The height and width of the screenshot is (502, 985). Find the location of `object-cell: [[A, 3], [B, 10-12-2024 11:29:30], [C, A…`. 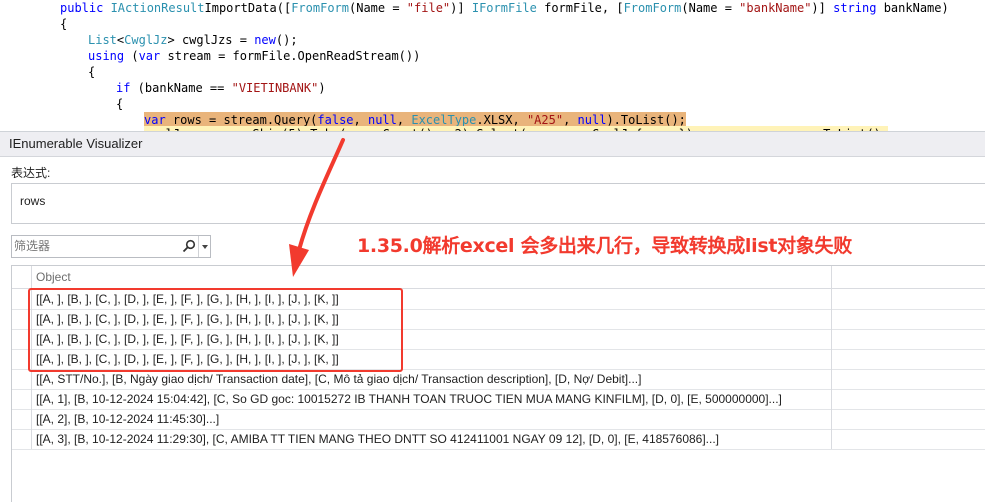

object-cell: [[A, 3], [B, 10-12-2024 11:29:30], [C, A… is located at coordinates (378, 439).